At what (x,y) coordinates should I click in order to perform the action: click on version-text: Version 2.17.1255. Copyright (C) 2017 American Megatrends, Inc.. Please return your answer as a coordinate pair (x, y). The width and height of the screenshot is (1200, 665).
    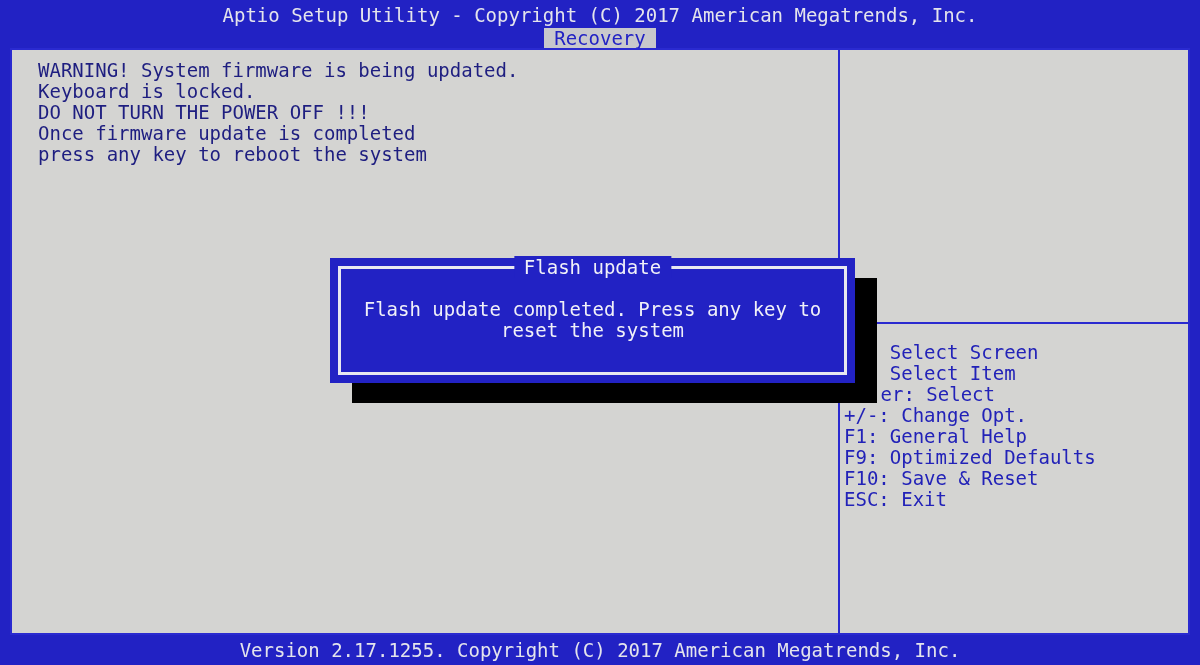
    Looking at the image, I should click on (600, 650).